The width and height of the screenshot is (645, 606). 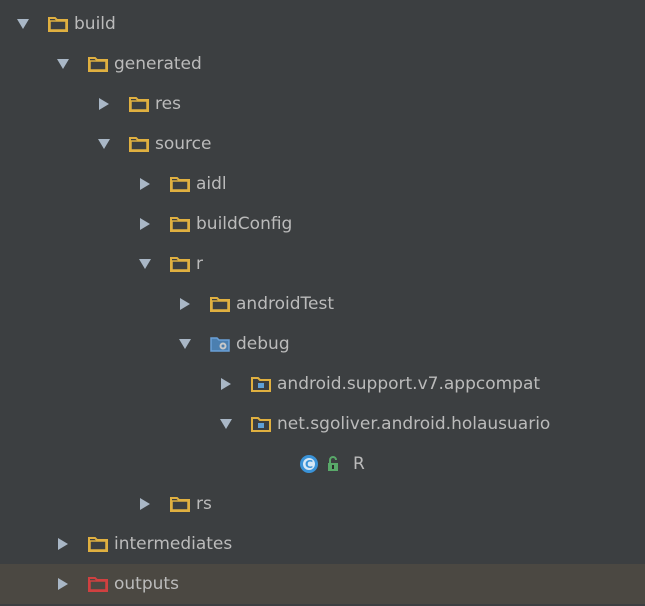 What do you see at coordinates (322, 584) in the screenshot?
I see `tree-node-outputs: outputs` at bounding box center [322, 584].